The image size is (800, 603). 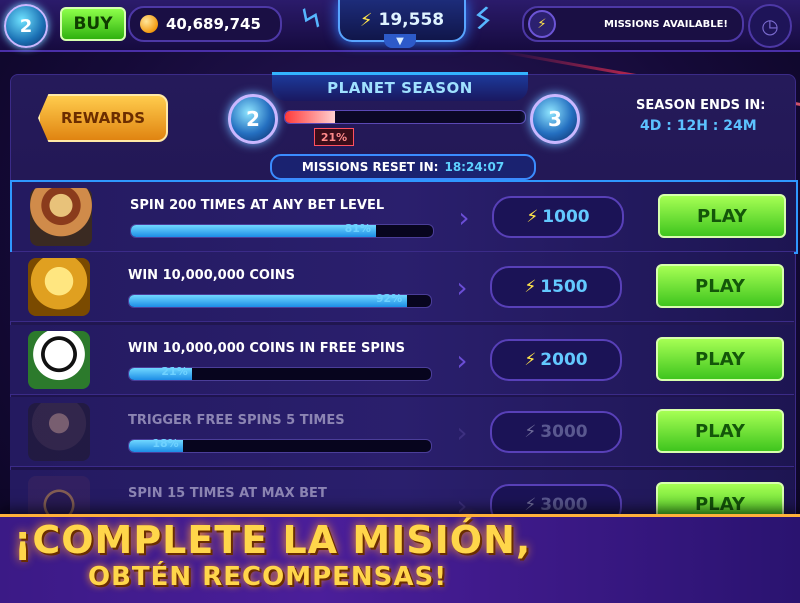 What do you see at coordinates (405, 117) in the screenshot?
I see `season-progress-bar` at bounding box center [405, 117].